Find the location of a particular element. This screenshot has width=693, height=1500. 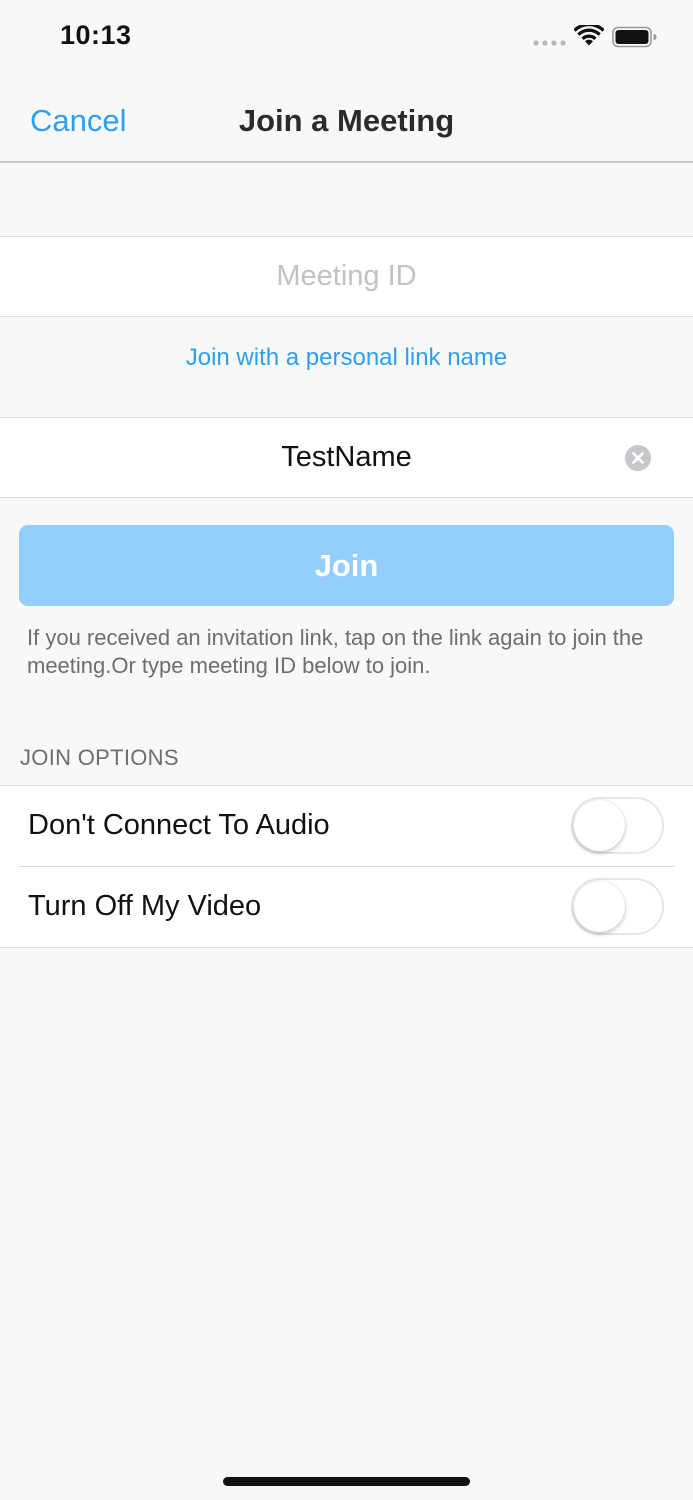

option-row-turn-off-video: Turn Off My Video is located at coordinates (346, 907).